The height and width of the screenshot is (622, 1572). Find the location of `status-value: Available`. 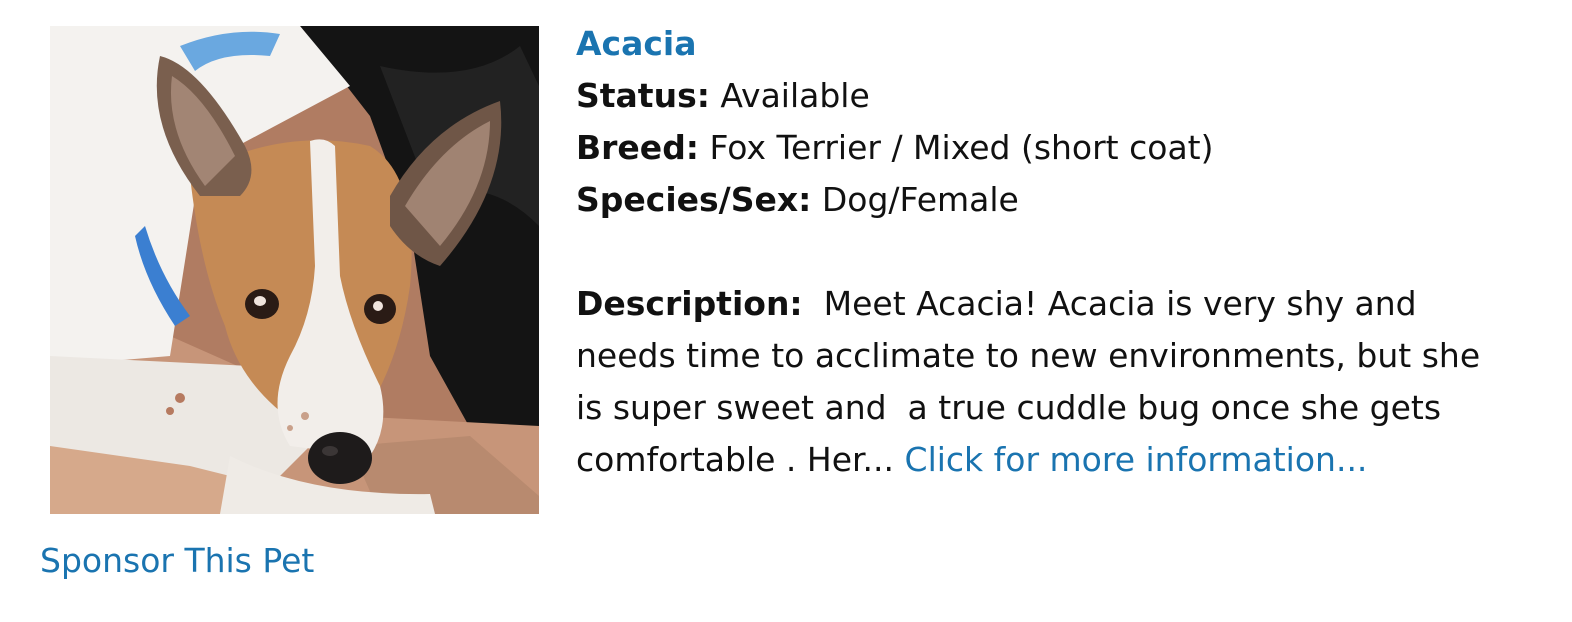

status-value: Available is located at coordinates (789, 95).